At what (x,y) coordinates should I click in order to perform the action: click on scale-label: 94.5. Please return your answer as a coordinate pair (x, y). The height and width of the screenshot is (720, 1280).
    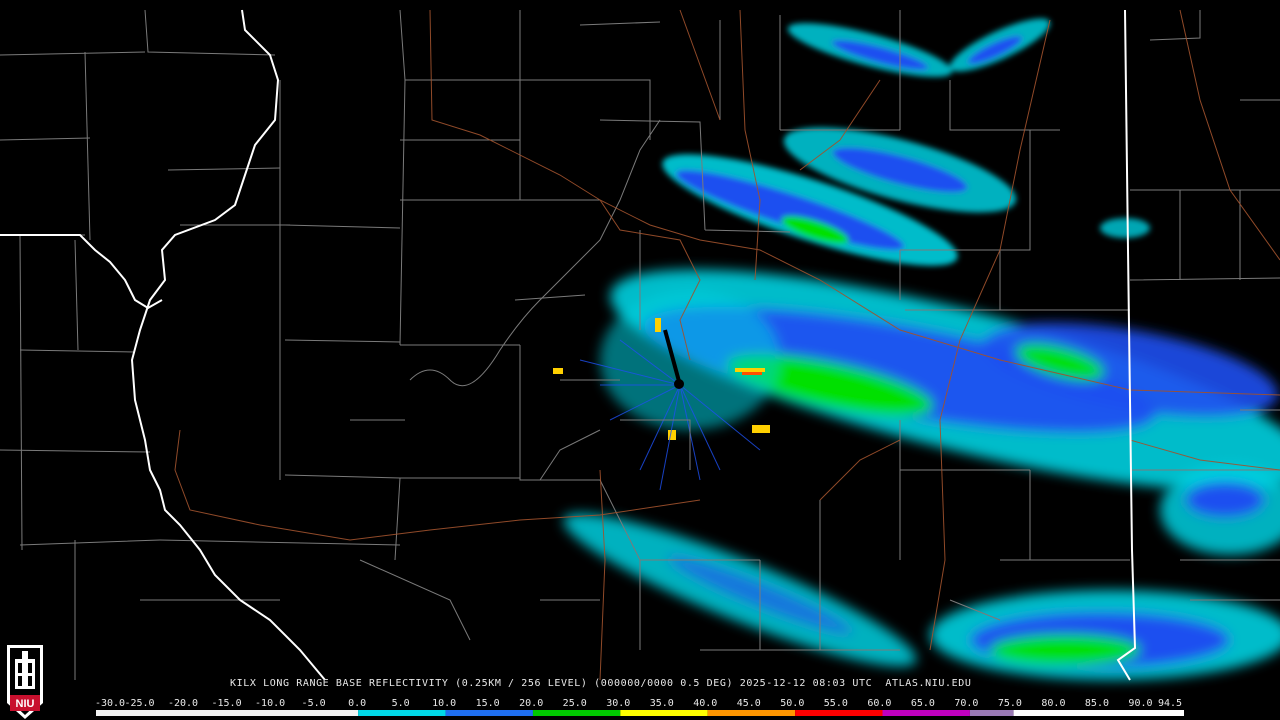
    Looking at the image, I should click on (1170, 703).